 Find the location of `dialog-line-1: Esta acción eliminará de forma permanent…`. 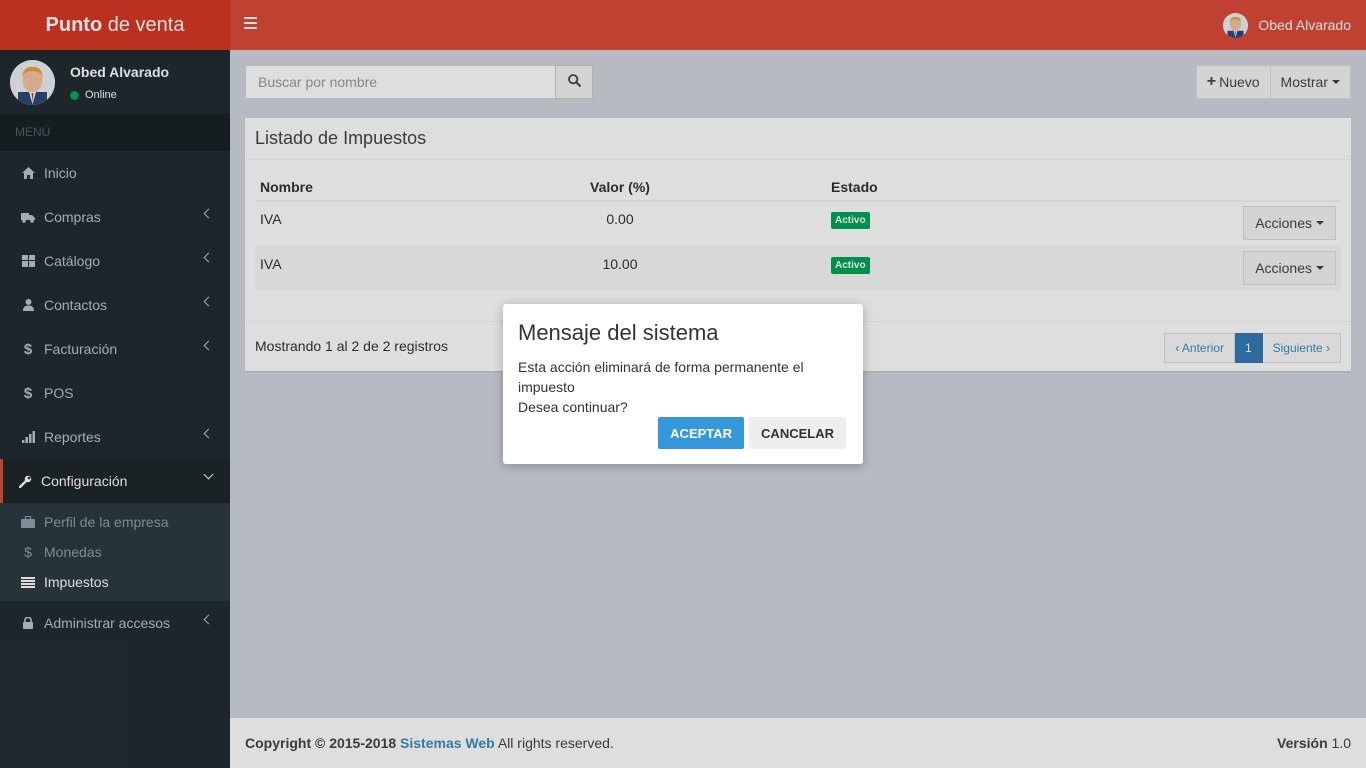

dialog-line-1: Esta acción eliminará de forma permanent… is located at coordinates (661, 377).